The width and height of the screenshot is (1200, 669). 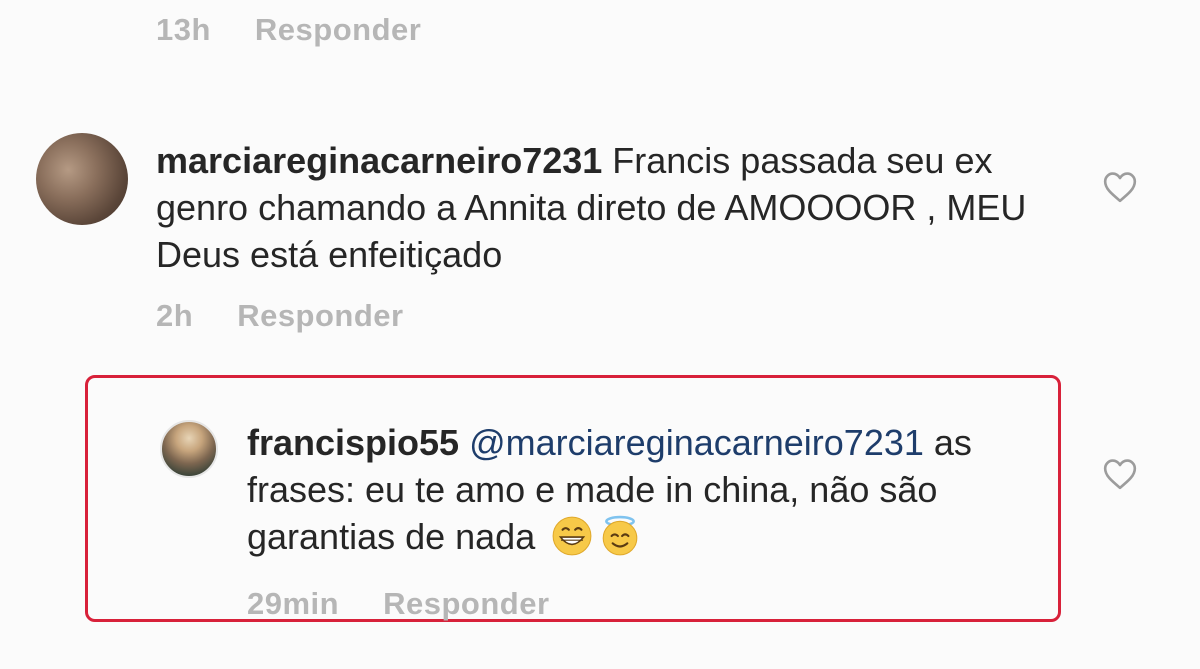 I want to click on comment-time: 29min, so click(x=293, y=603).